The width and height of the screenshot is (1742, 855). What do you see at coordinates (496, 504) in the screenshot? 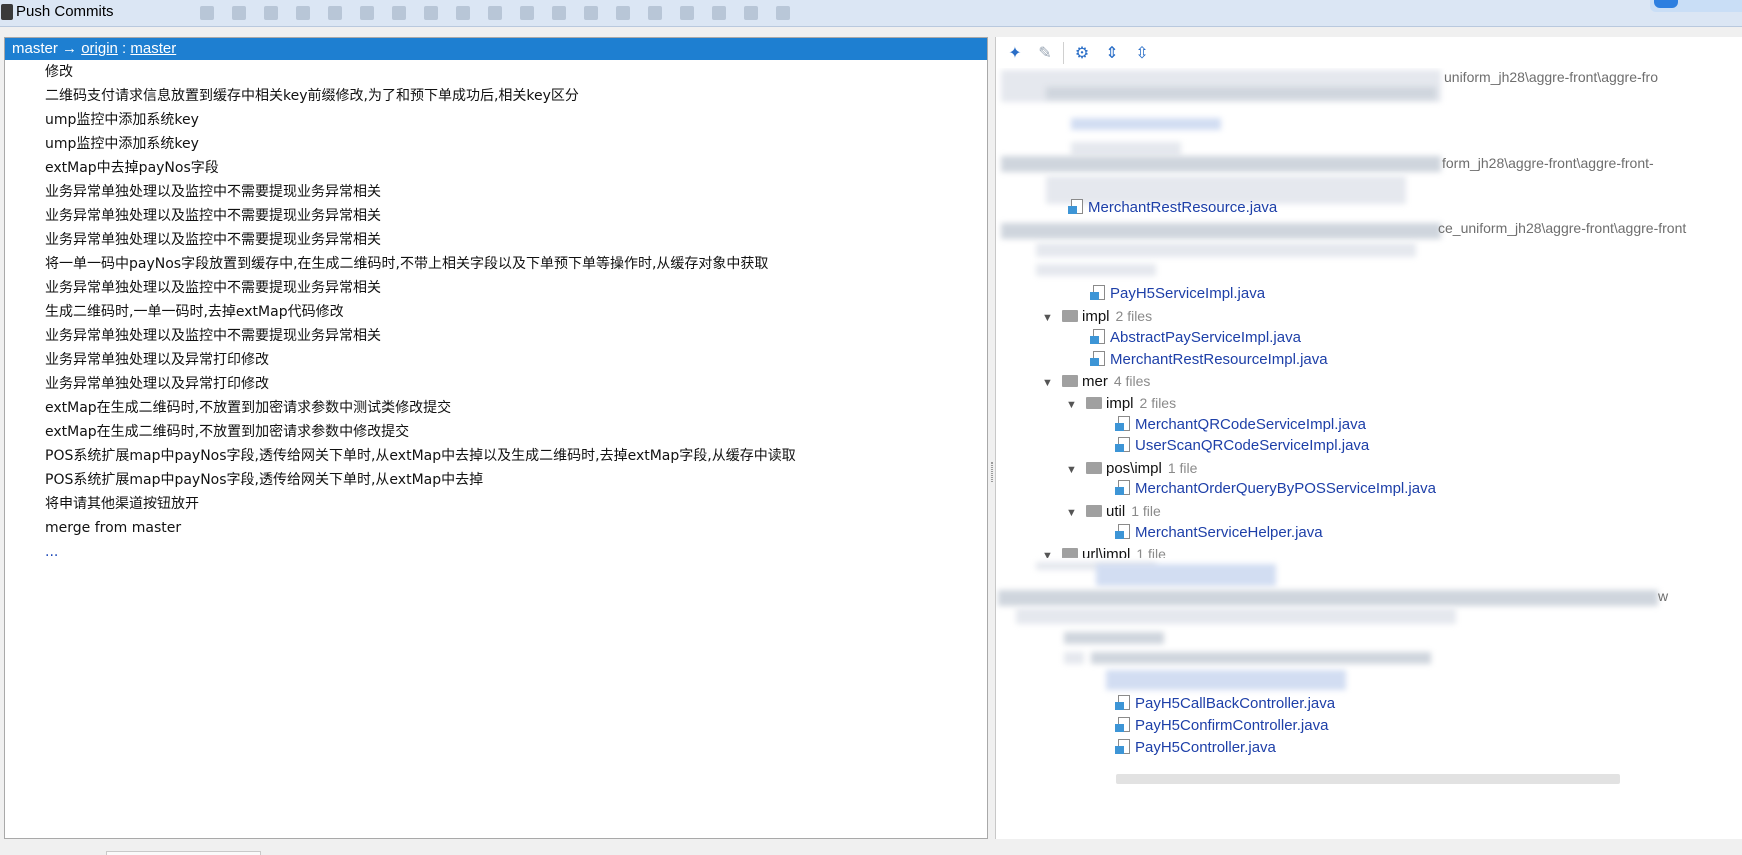
I see `commit-item: 将申请其他渠道按钮放开` at bounding box center [496, 504].